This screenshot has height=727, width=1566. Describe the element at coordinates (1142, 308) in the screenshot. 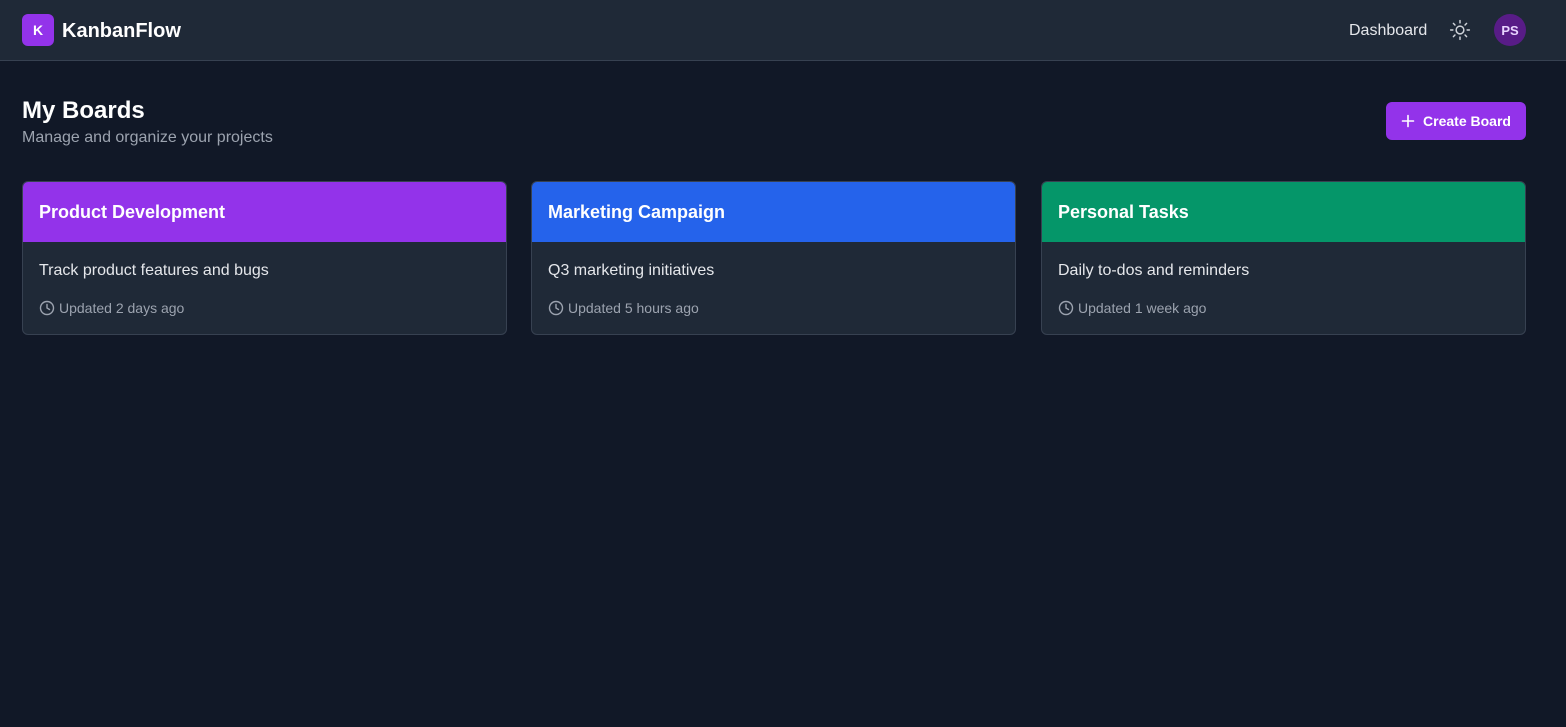

I see `board-updated-text: Updated 1 week ago` at that location.